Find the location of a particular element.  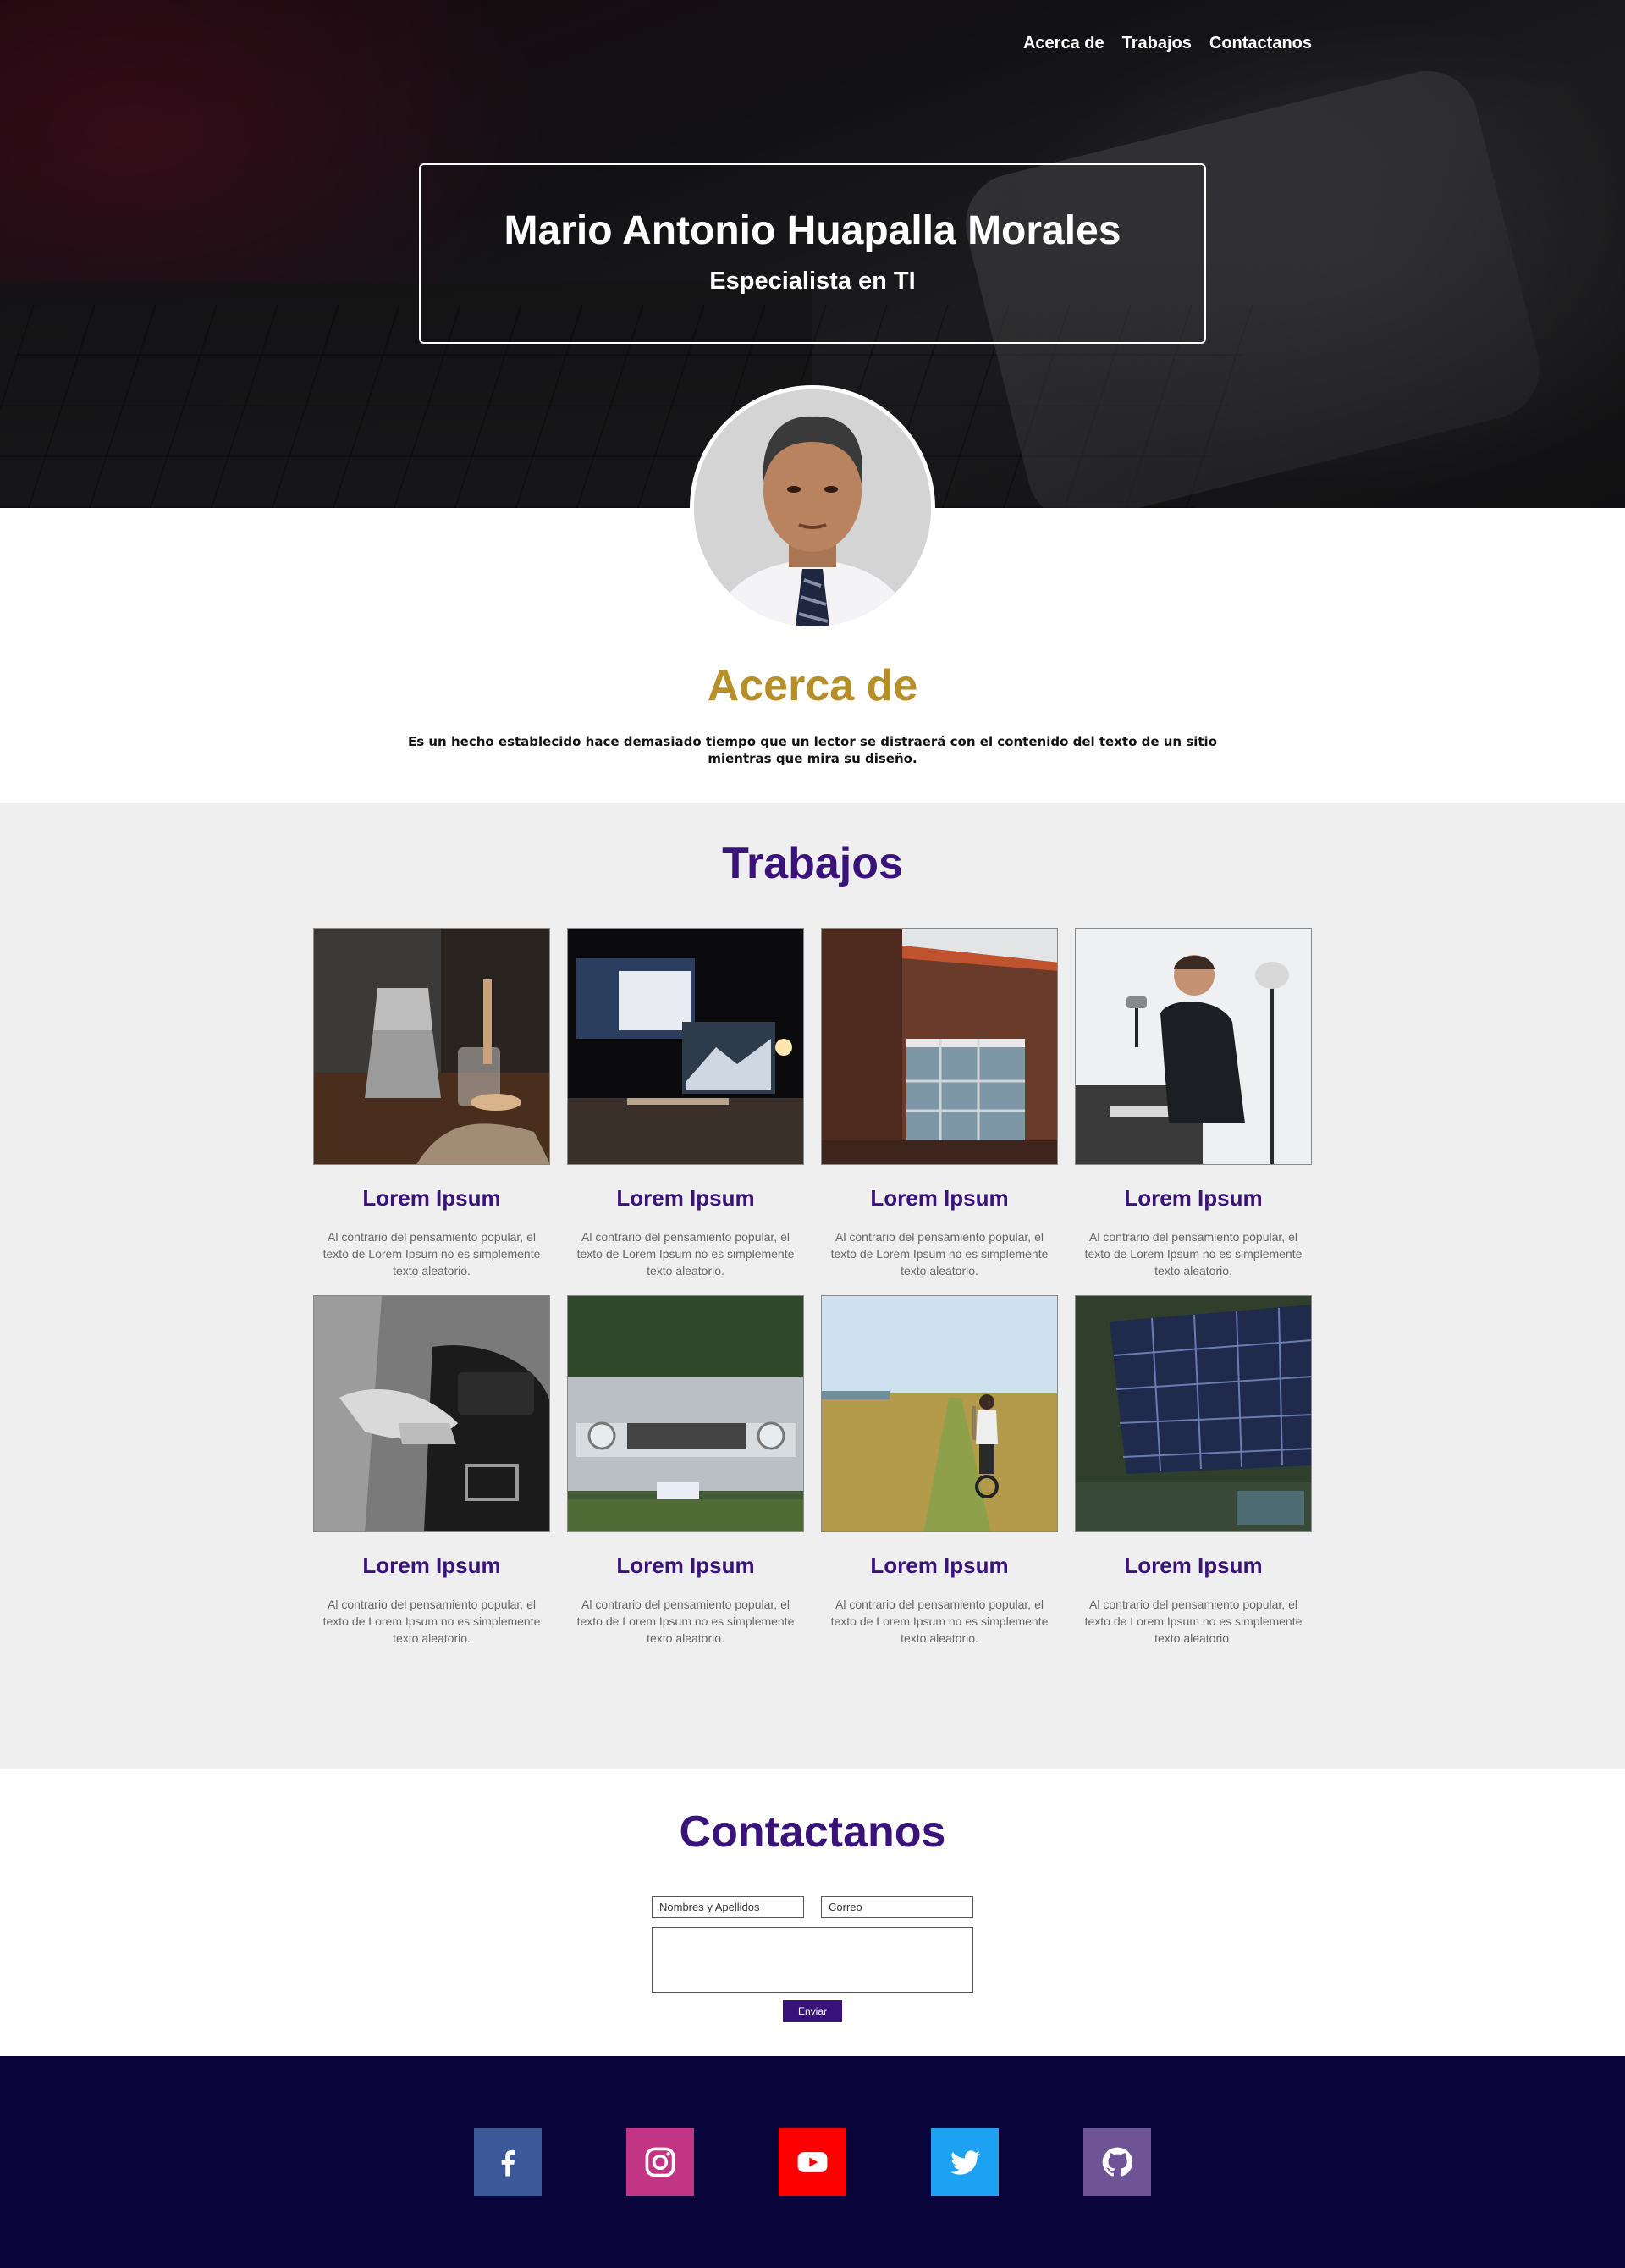

hero-name: Mario Antonio Huapalla Morales is located at coordinates (813, 230).